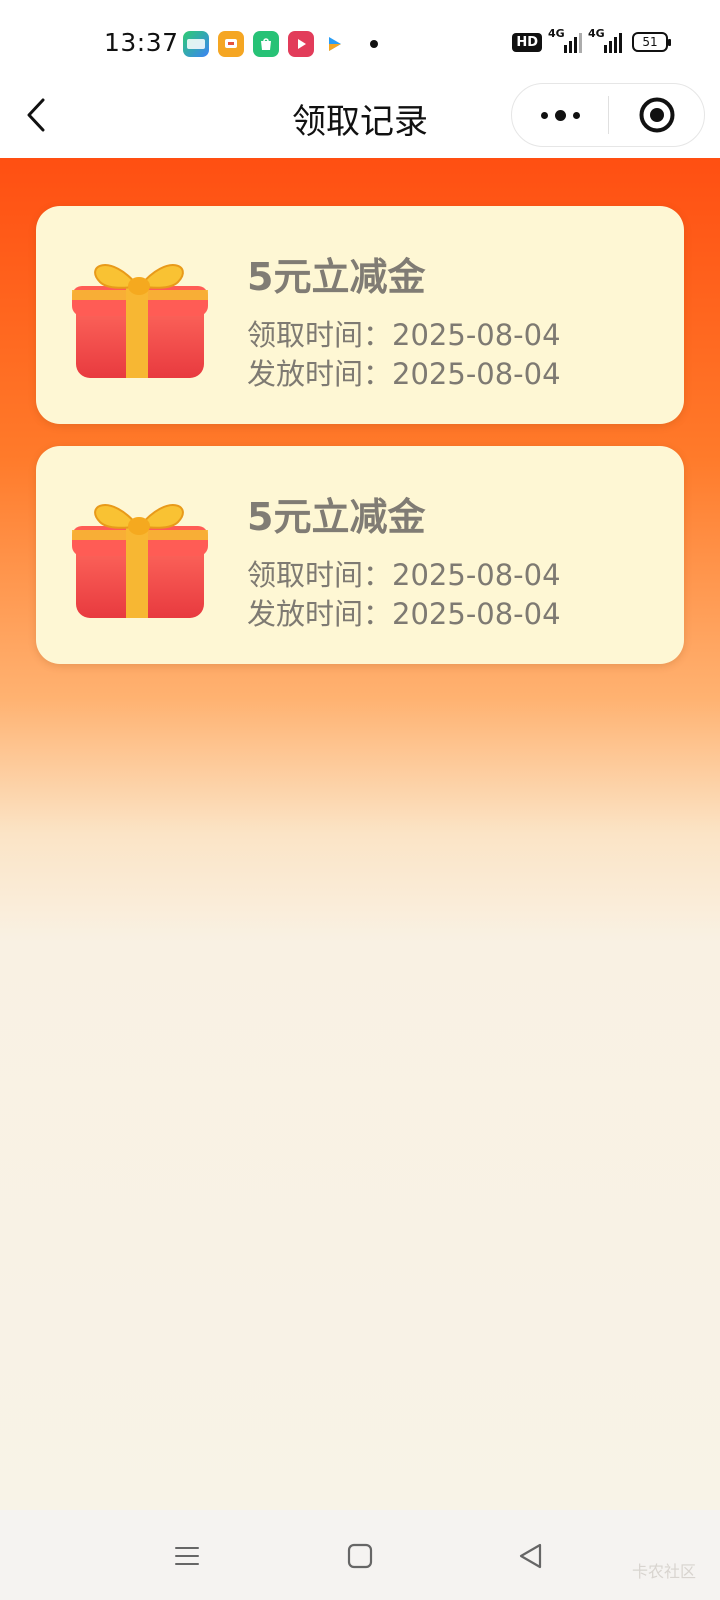 This screenshot has height=1600, width=720. Describe the element at coordinates (560, 115) in the screenshot. I see `more-button` at that location.